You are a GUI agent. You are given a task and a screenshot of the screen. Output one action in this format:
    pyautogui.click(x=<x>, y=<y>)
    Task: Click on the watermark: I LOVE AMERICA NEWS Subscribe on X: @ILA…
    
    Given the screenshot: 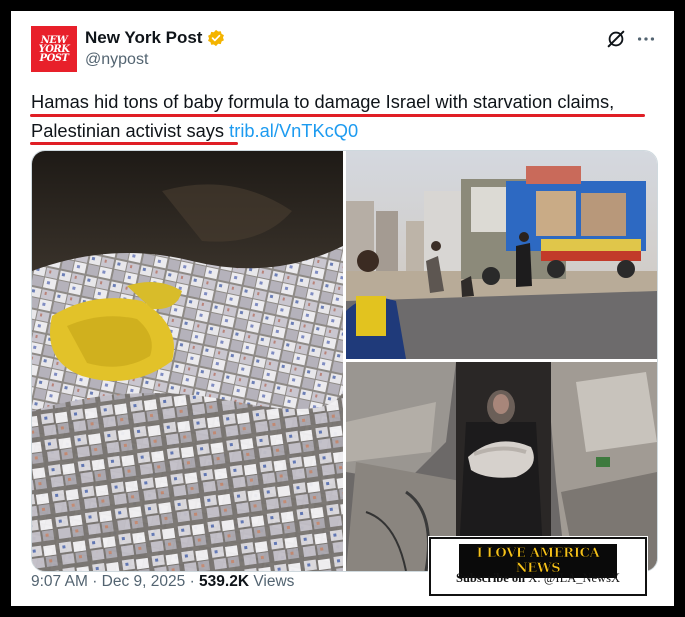 What is the action you would take?
    pyautogui.click(x=538, y=566)
    